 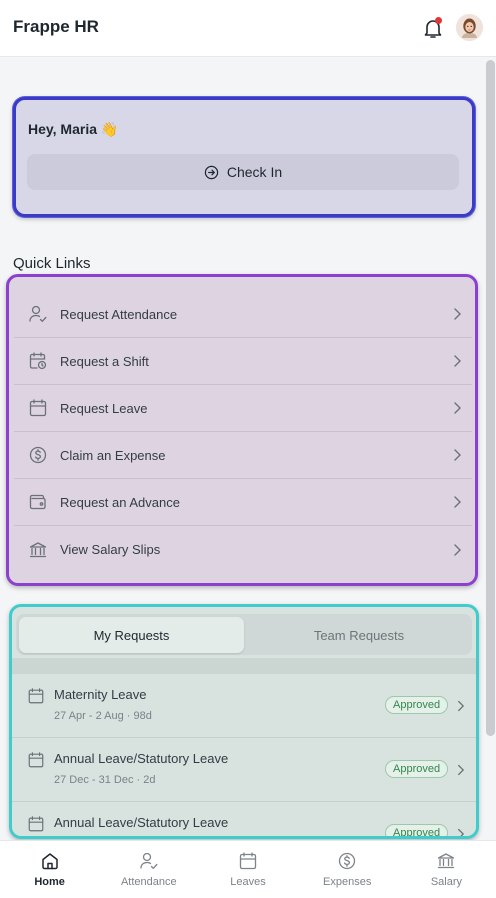 What do you see at coordinates (490, 398) in the screenshot?
I see `scrollbar` at bounding box center [490, 398].